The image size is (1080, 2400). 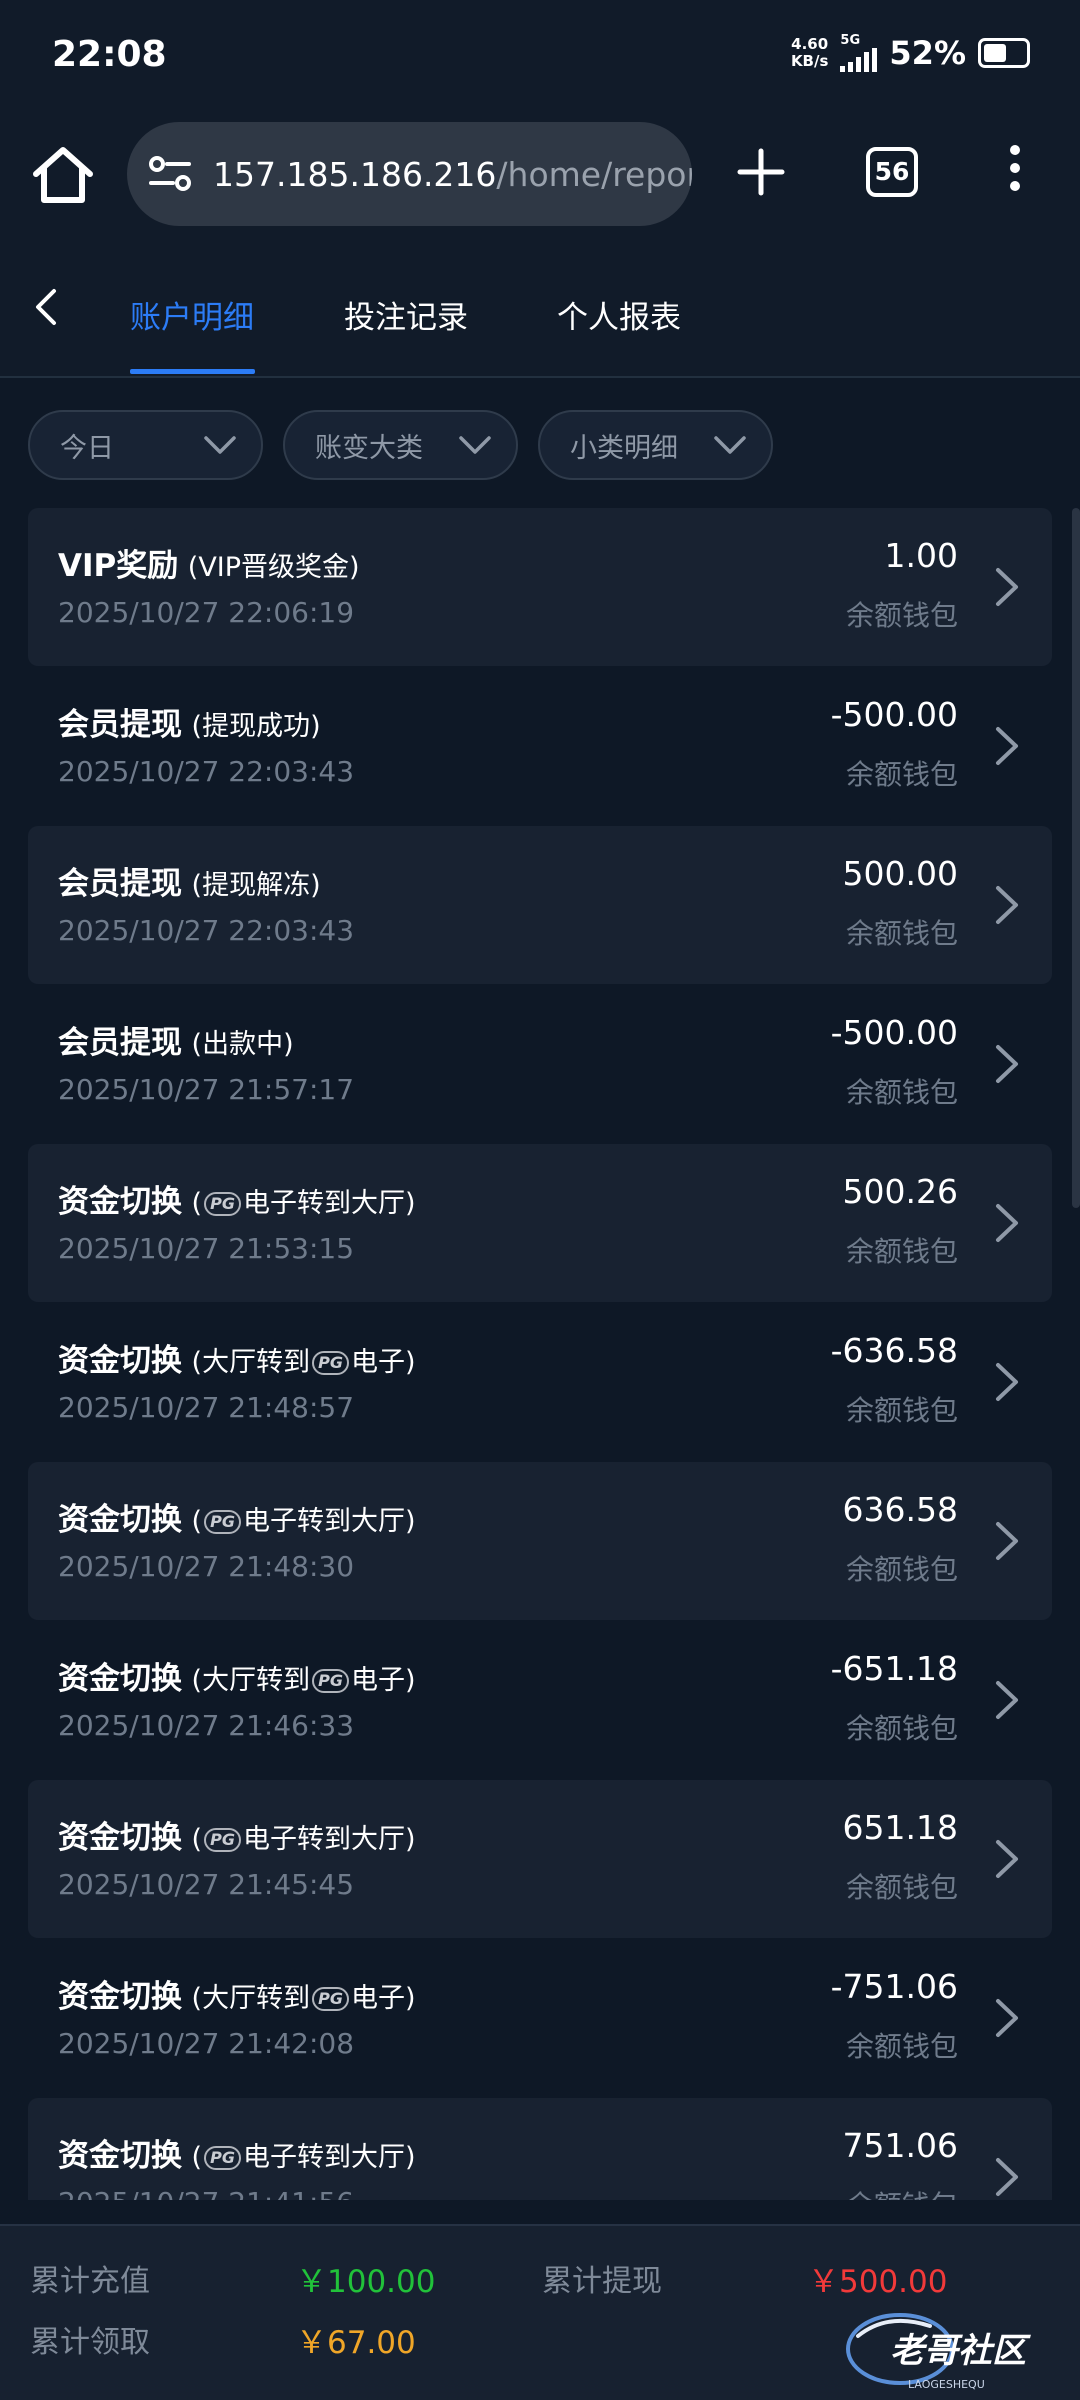 What do you see at coordinates (118, 566) in the screenshot?
I see `transaction-type: VIP奖励` at bounding box center [118, 566].